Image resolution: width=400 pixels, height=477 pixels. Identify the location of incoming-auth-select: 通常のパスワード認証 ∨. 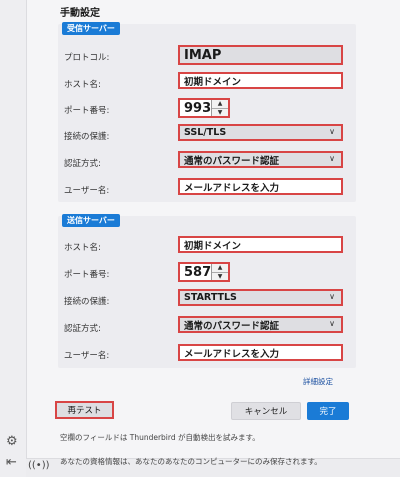
(260, 159).